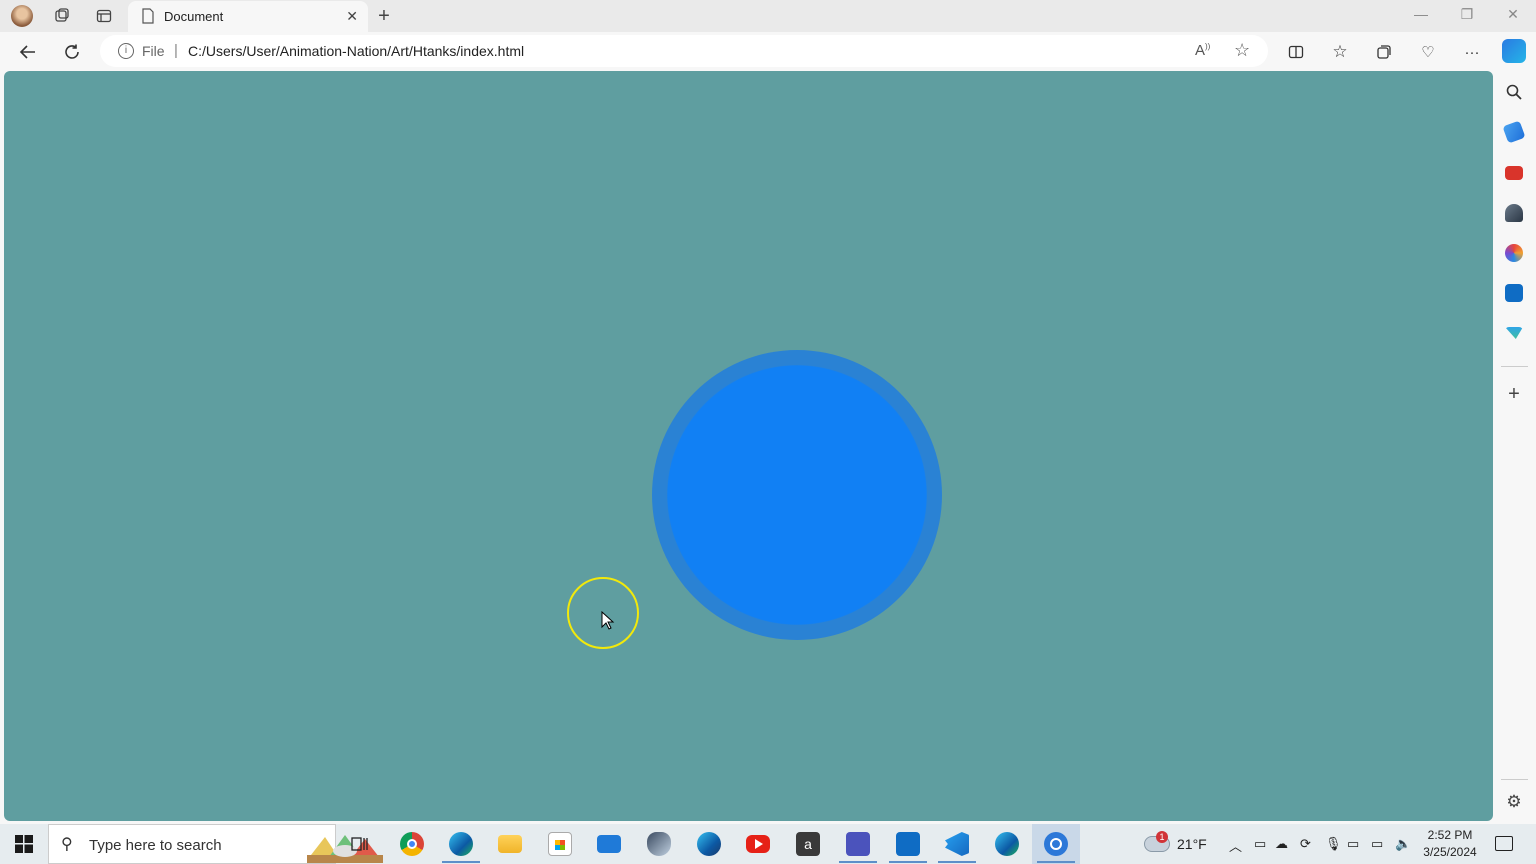  What do you see at coordinates (1467, 14) in the screenshot?
I see `restore-icon: ❐` at bounding box center [1467, 14].